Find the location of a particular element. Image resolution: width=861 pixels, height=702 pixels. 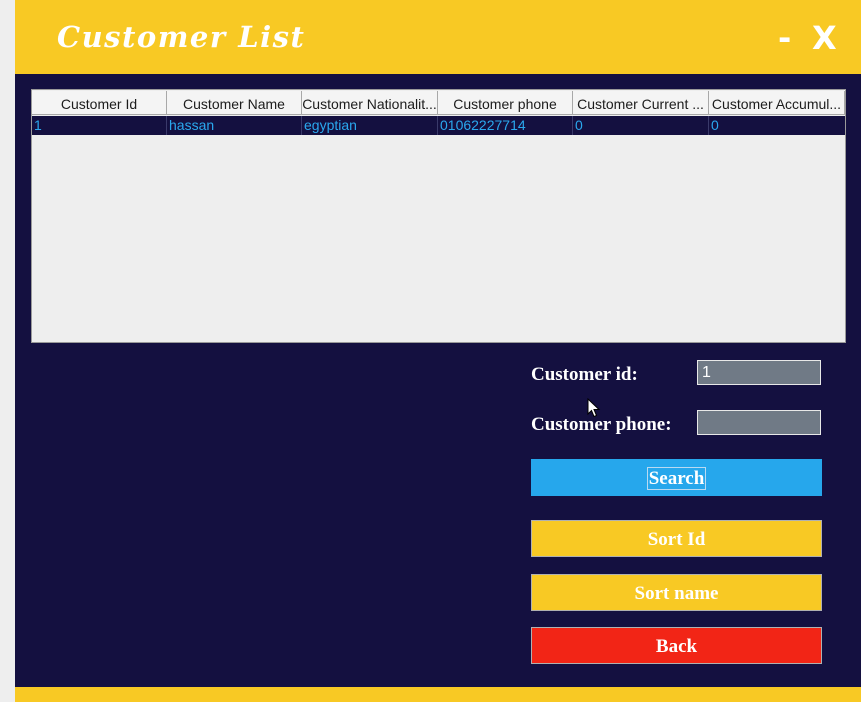

cell-id: 1 is located at coordinates (99, 125).